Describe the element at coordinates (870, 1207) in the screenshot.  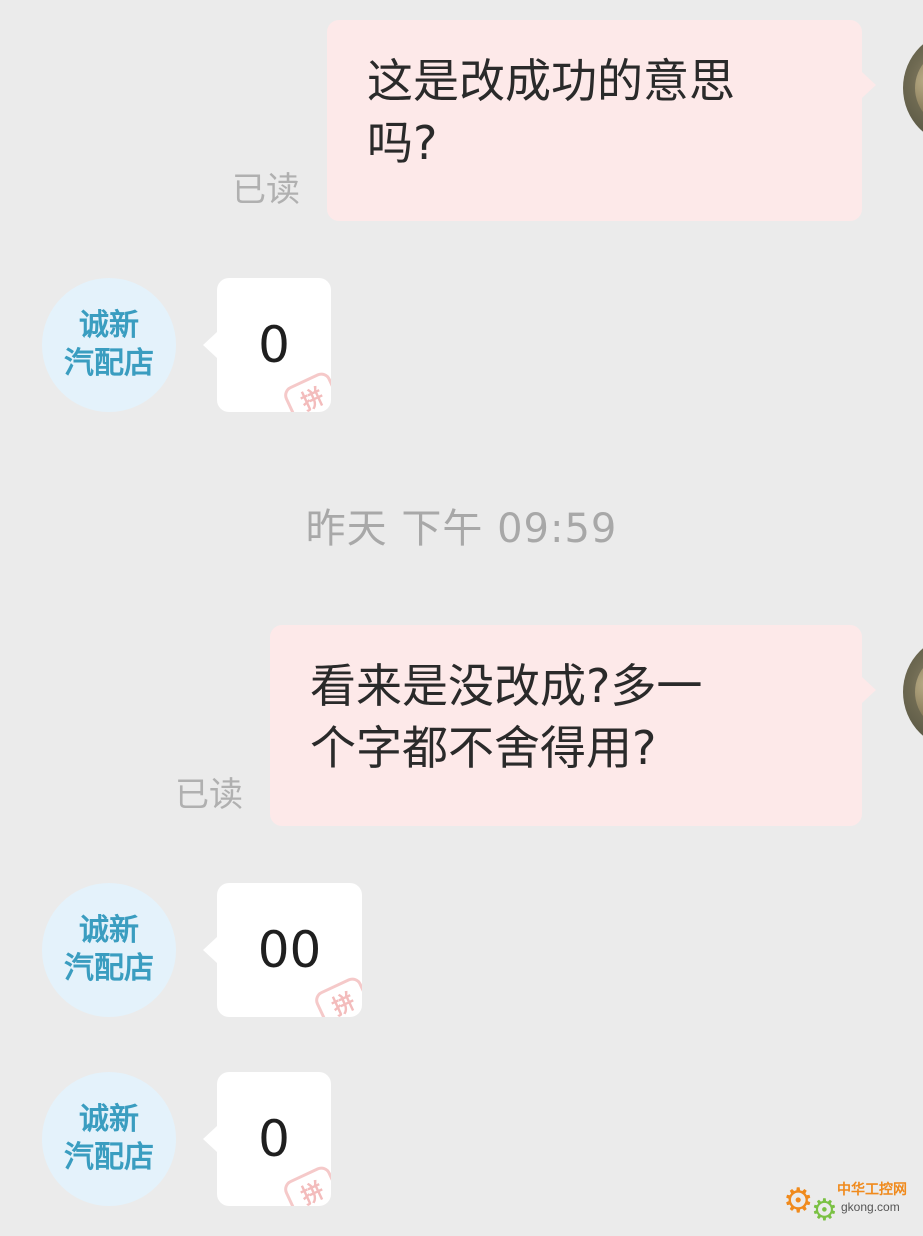
I see `watermark-domain: gkong.com` at that location.